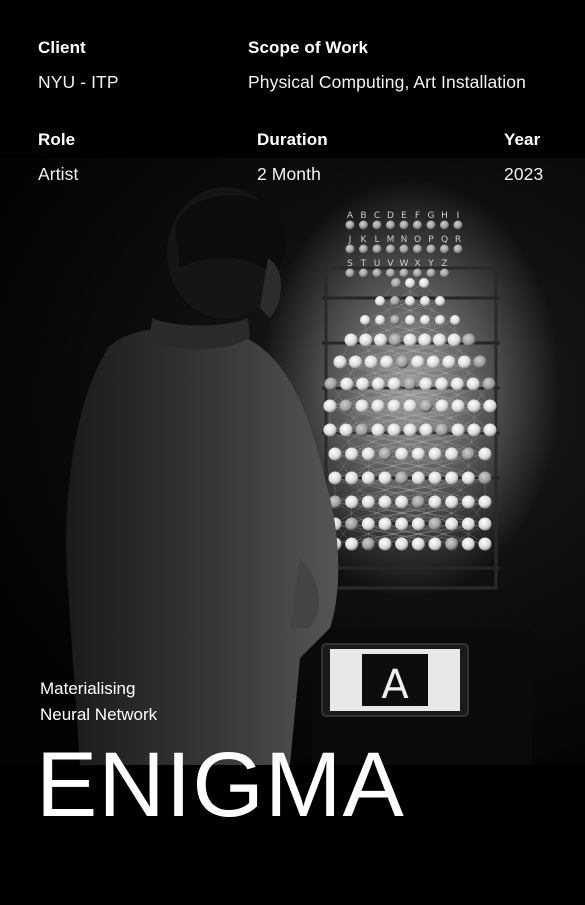 The image size is (585, 905). Describe the element at coordinates (98, 702) in the screenshot. I see `hero-subtitle: Materialising Neural Network` at that location.